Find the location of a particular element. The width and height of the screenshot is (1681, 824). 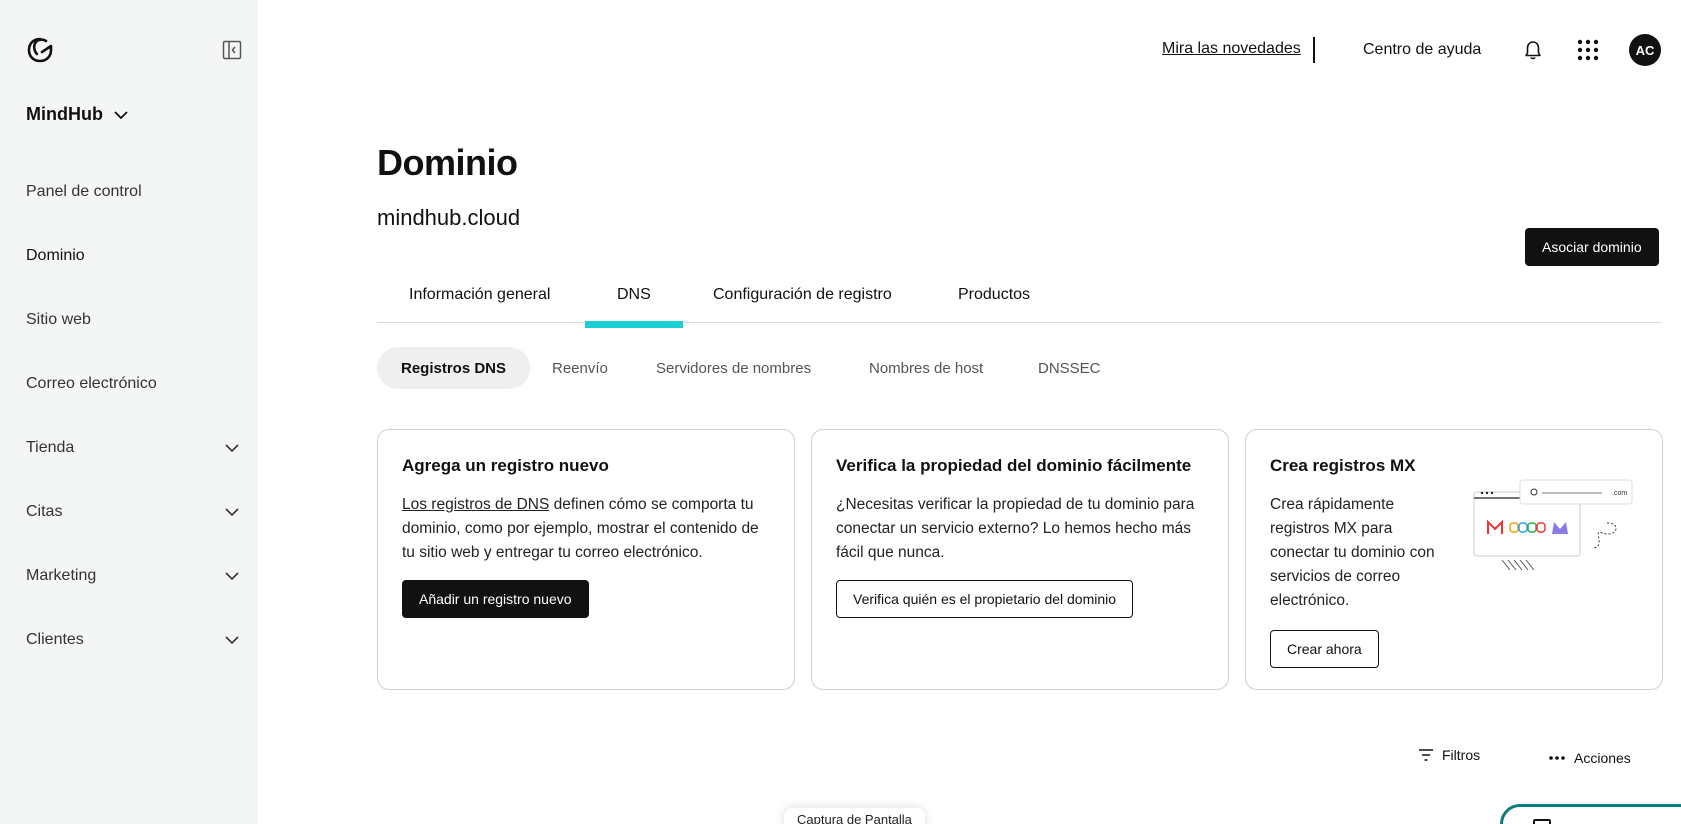

sidebar-item-citas: Citas is located at coordinates (129, 512).